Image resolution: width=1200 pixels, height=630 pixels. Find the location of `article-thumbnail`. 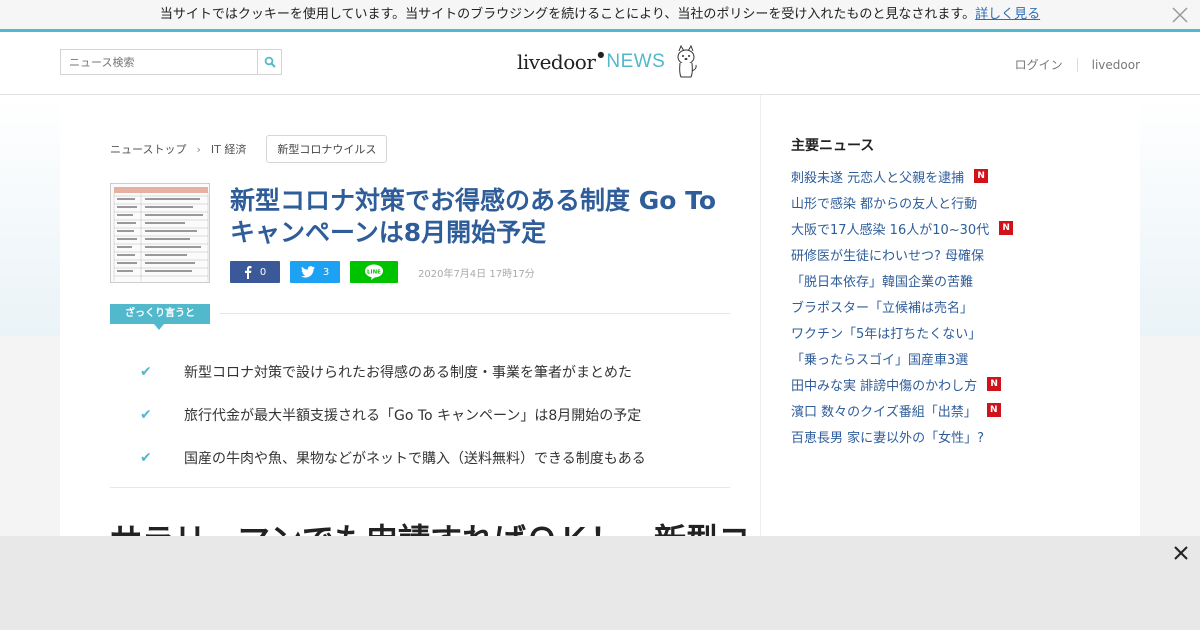

article-thumbnail is located at coordinates (160, 233).